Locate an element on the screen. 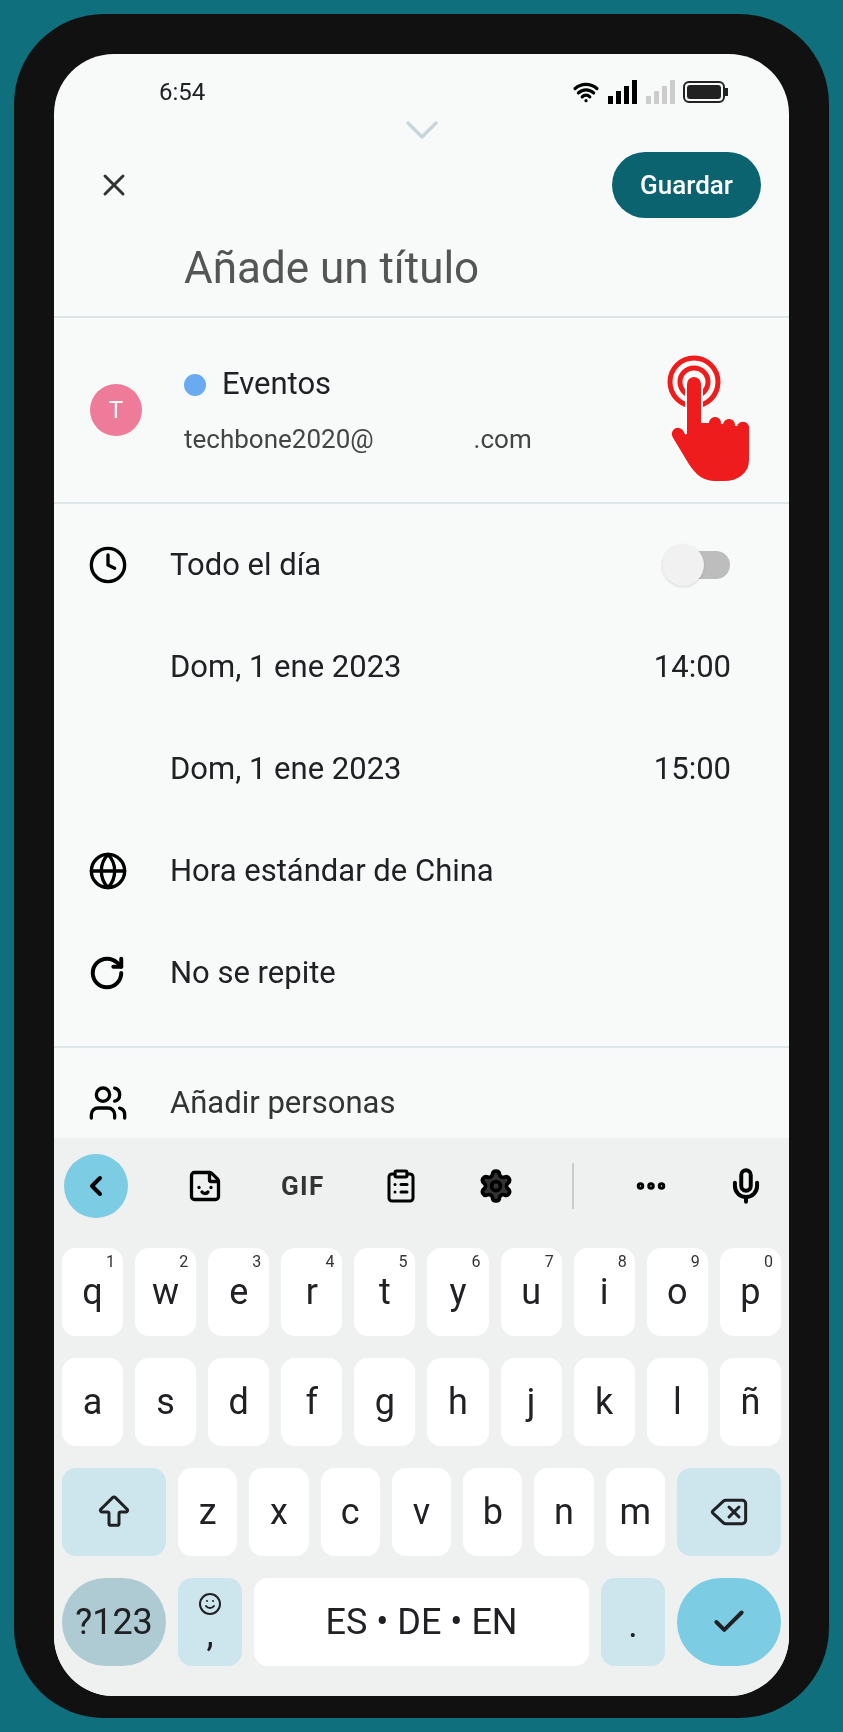 This screenshot has width=843, height=1732. settings-icon is located at coordinates (495, 1186).